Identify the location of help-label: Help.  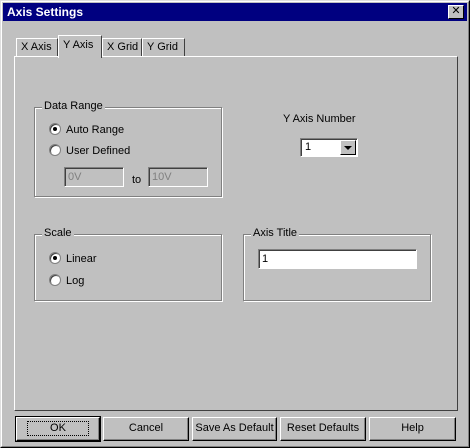
(412, 428).